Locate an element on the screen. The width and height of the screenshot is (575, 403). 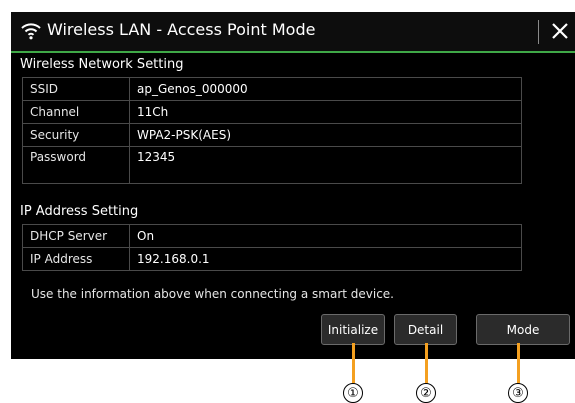
table-row: DHCP Server On is located at coordinates (272, 236).